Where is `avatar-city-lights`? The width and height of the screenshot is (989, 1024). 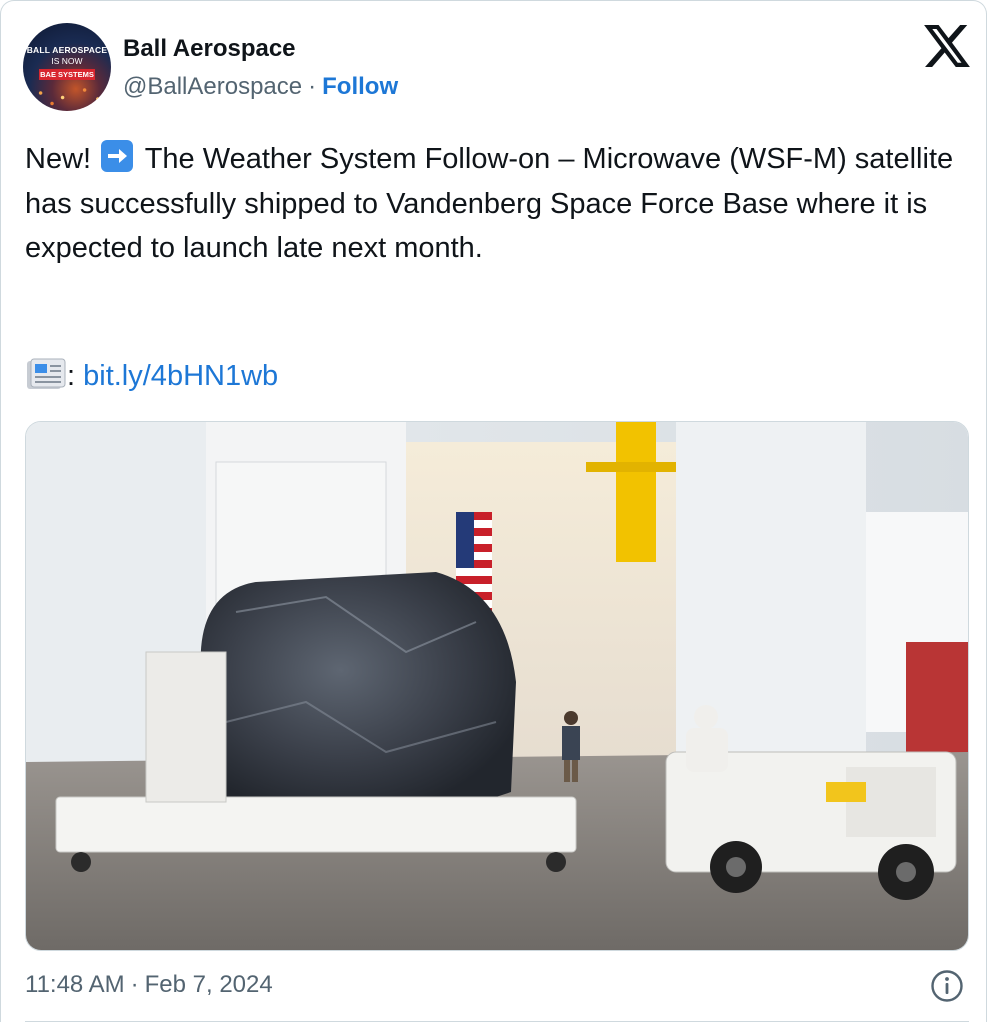
avatar-city-lights is located at coordinates (67, 96).